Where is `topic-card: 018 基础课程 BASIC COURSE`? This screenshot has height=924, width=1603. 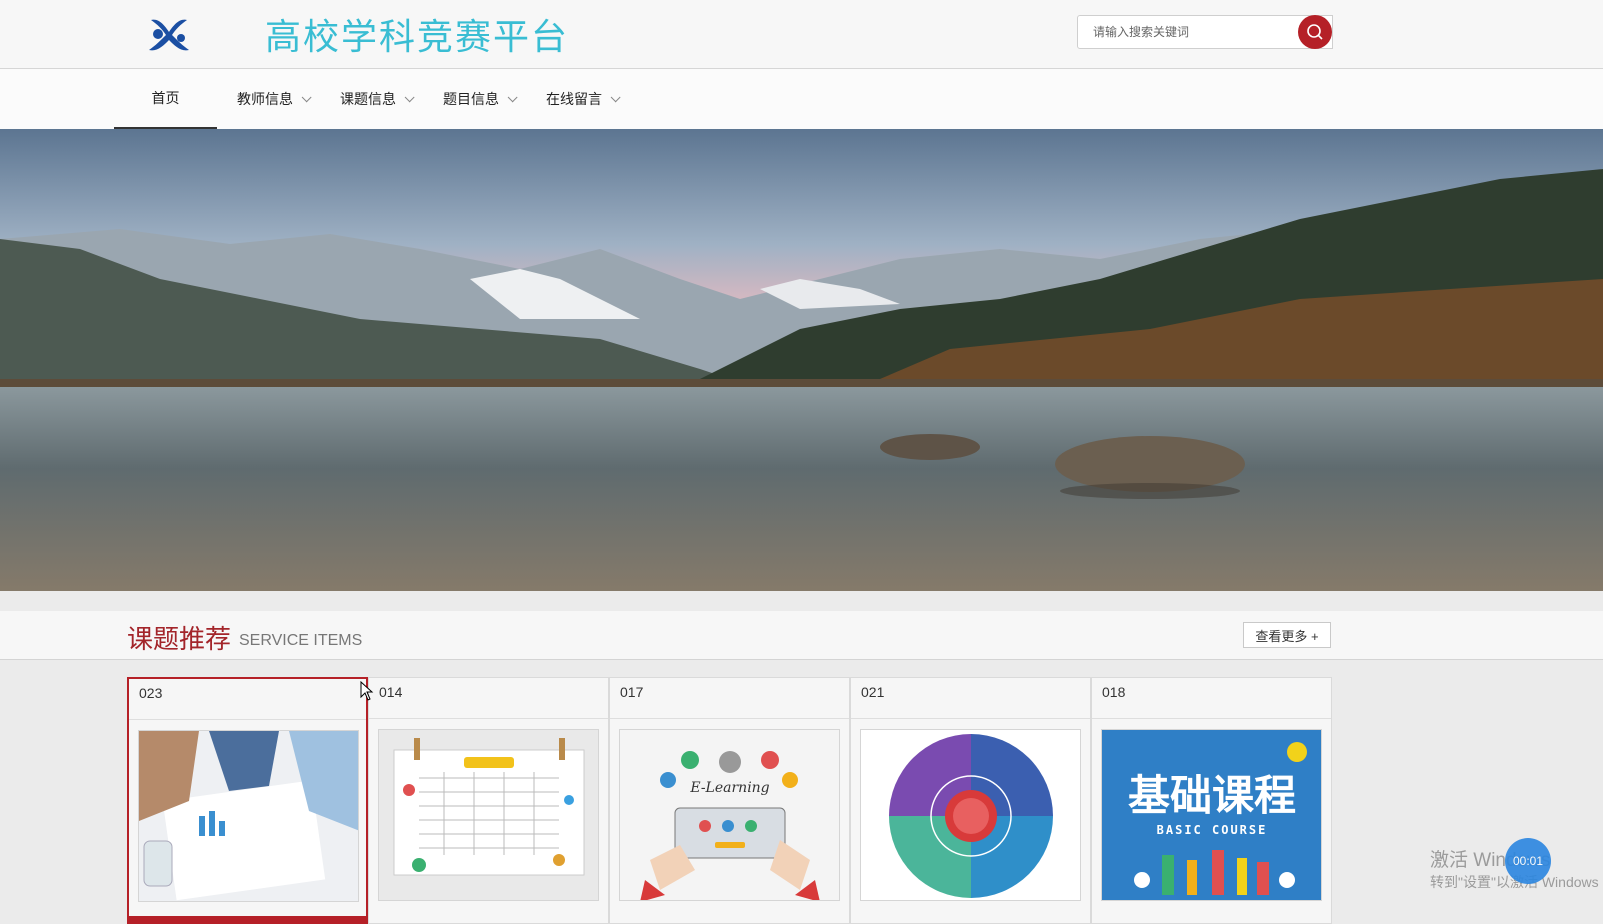
topic-card: 018 基础课程 BASIC COURSE is located at coordinates (1211, 800).